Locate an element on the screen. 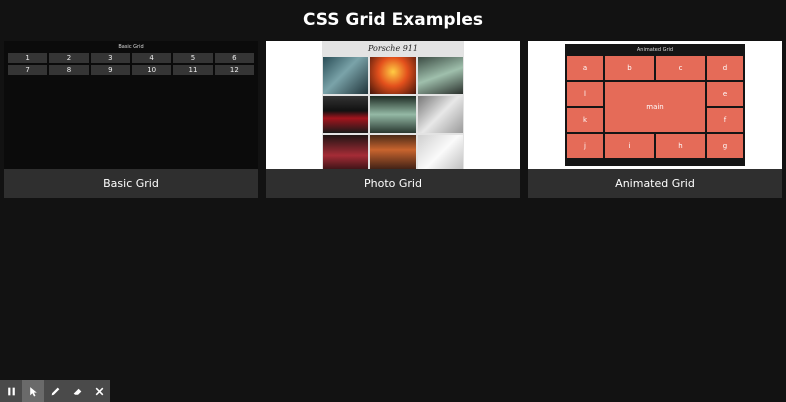 This screenshot has height=402, width=786. close-button is located at coordinates (99, 391).